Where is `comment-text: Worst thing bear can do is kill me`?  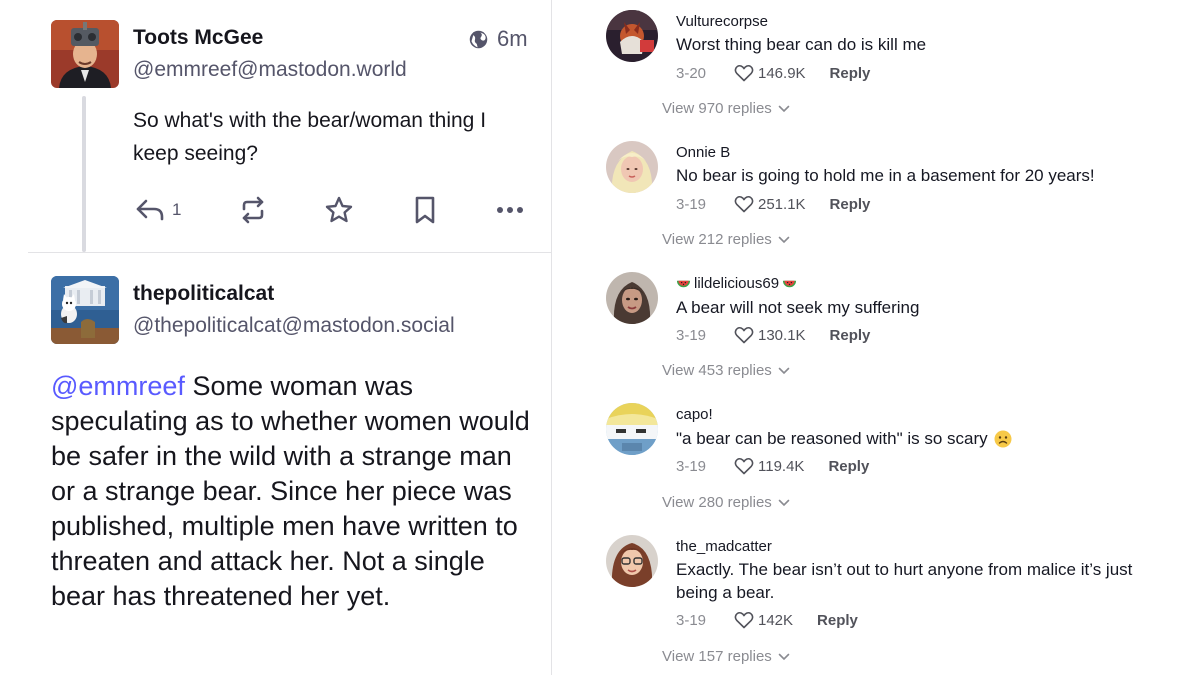
comment-text: Worst thing bear can do is kill me is located at coordinates (801, 44).